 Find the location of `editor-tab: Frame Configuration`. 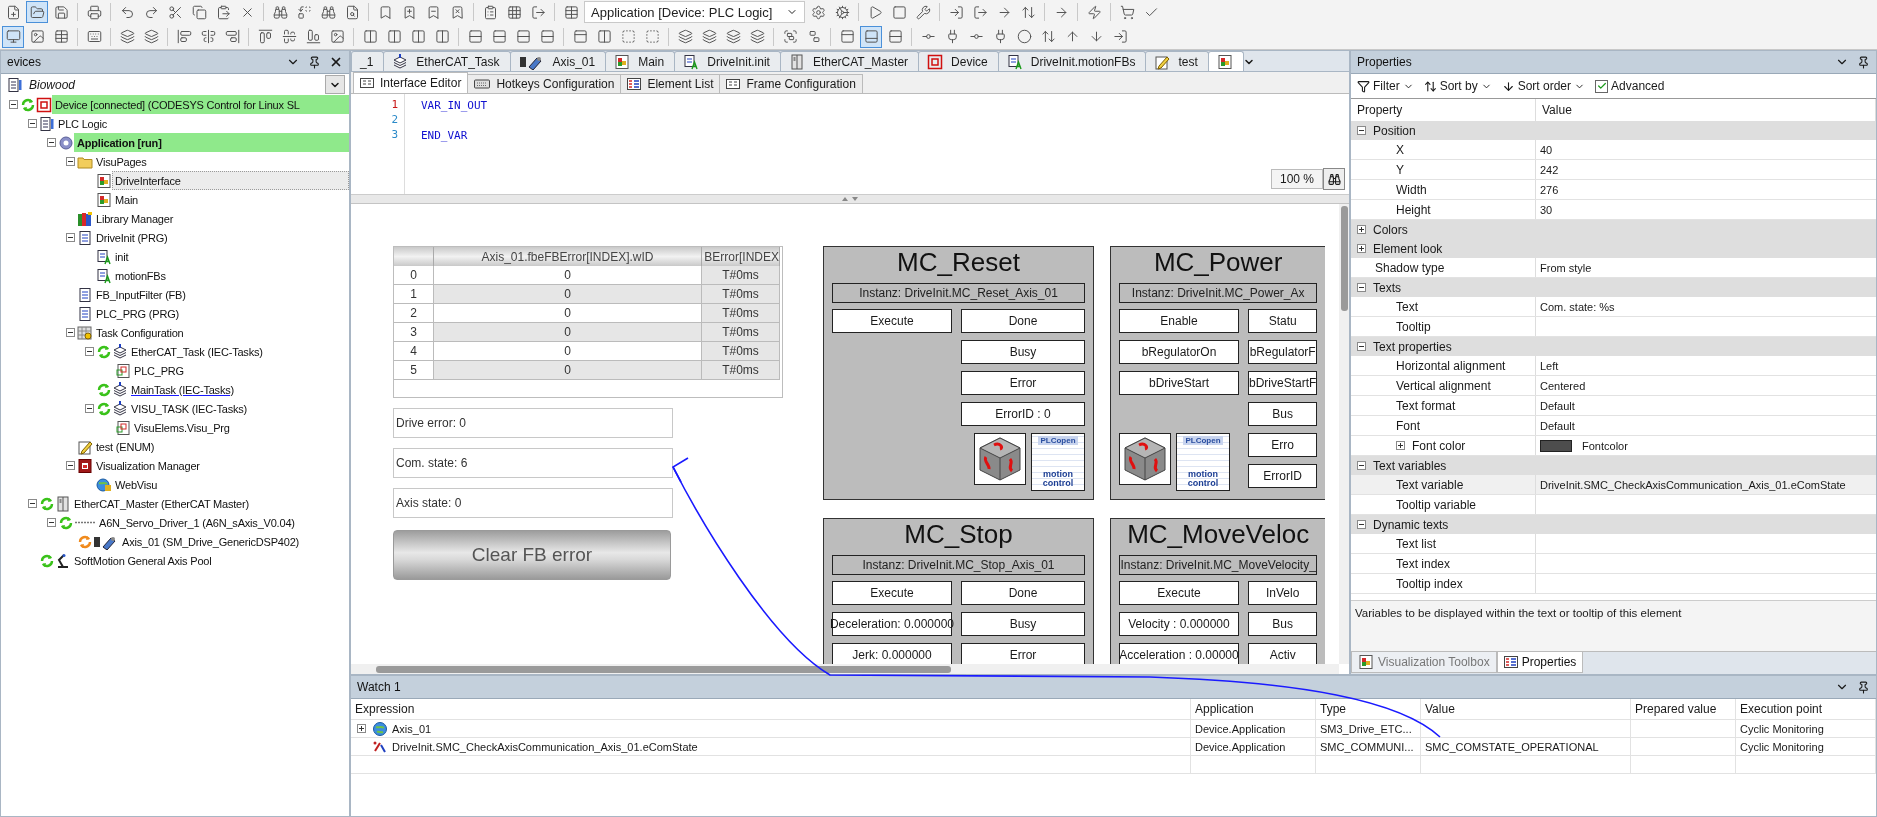

editor-tab: Frame Configuration is located at coordinates (791, 83).